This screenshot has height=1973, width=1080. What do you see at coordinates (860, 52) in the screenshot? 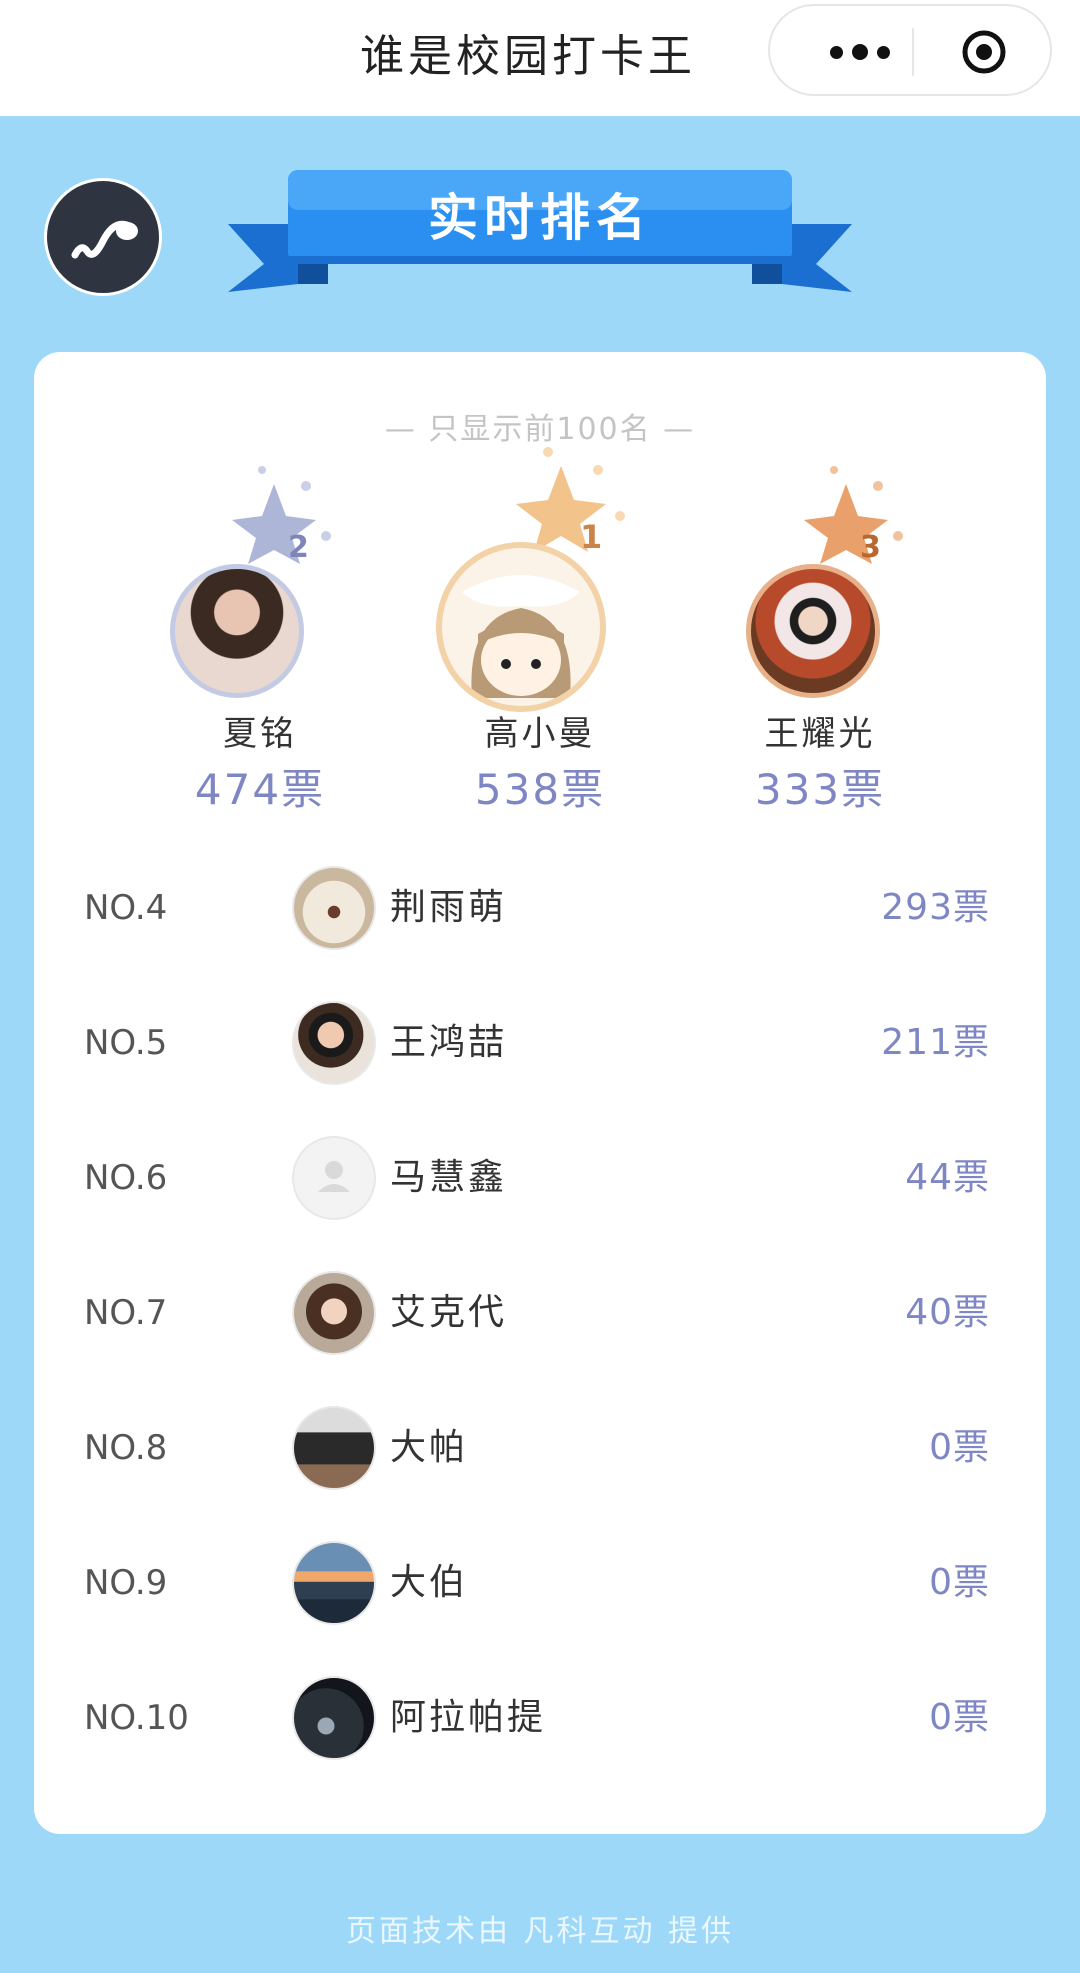
I see `more-dots-icon` at bounding box center [860, 52].